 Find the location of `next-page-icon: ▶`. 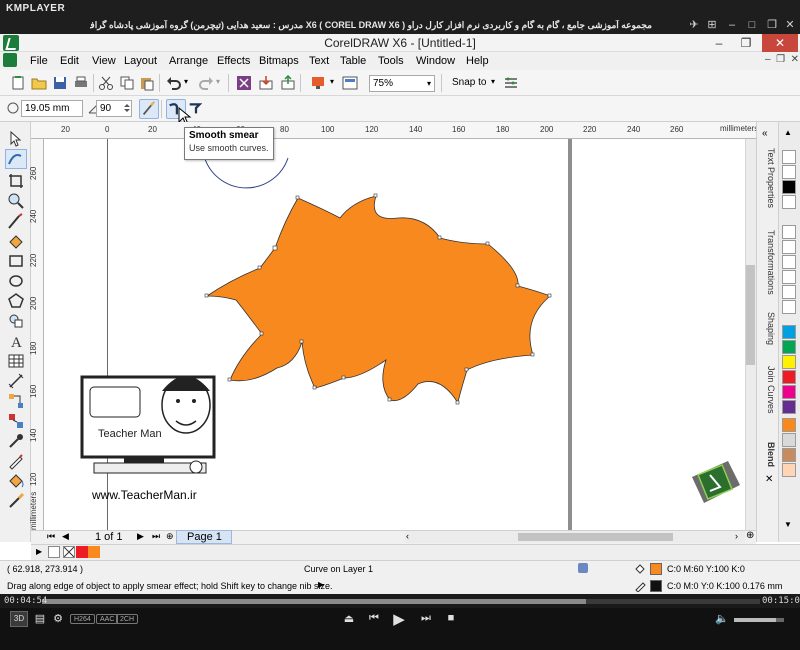

next-page-icon: ▶ is located at coordinates (140, 536).